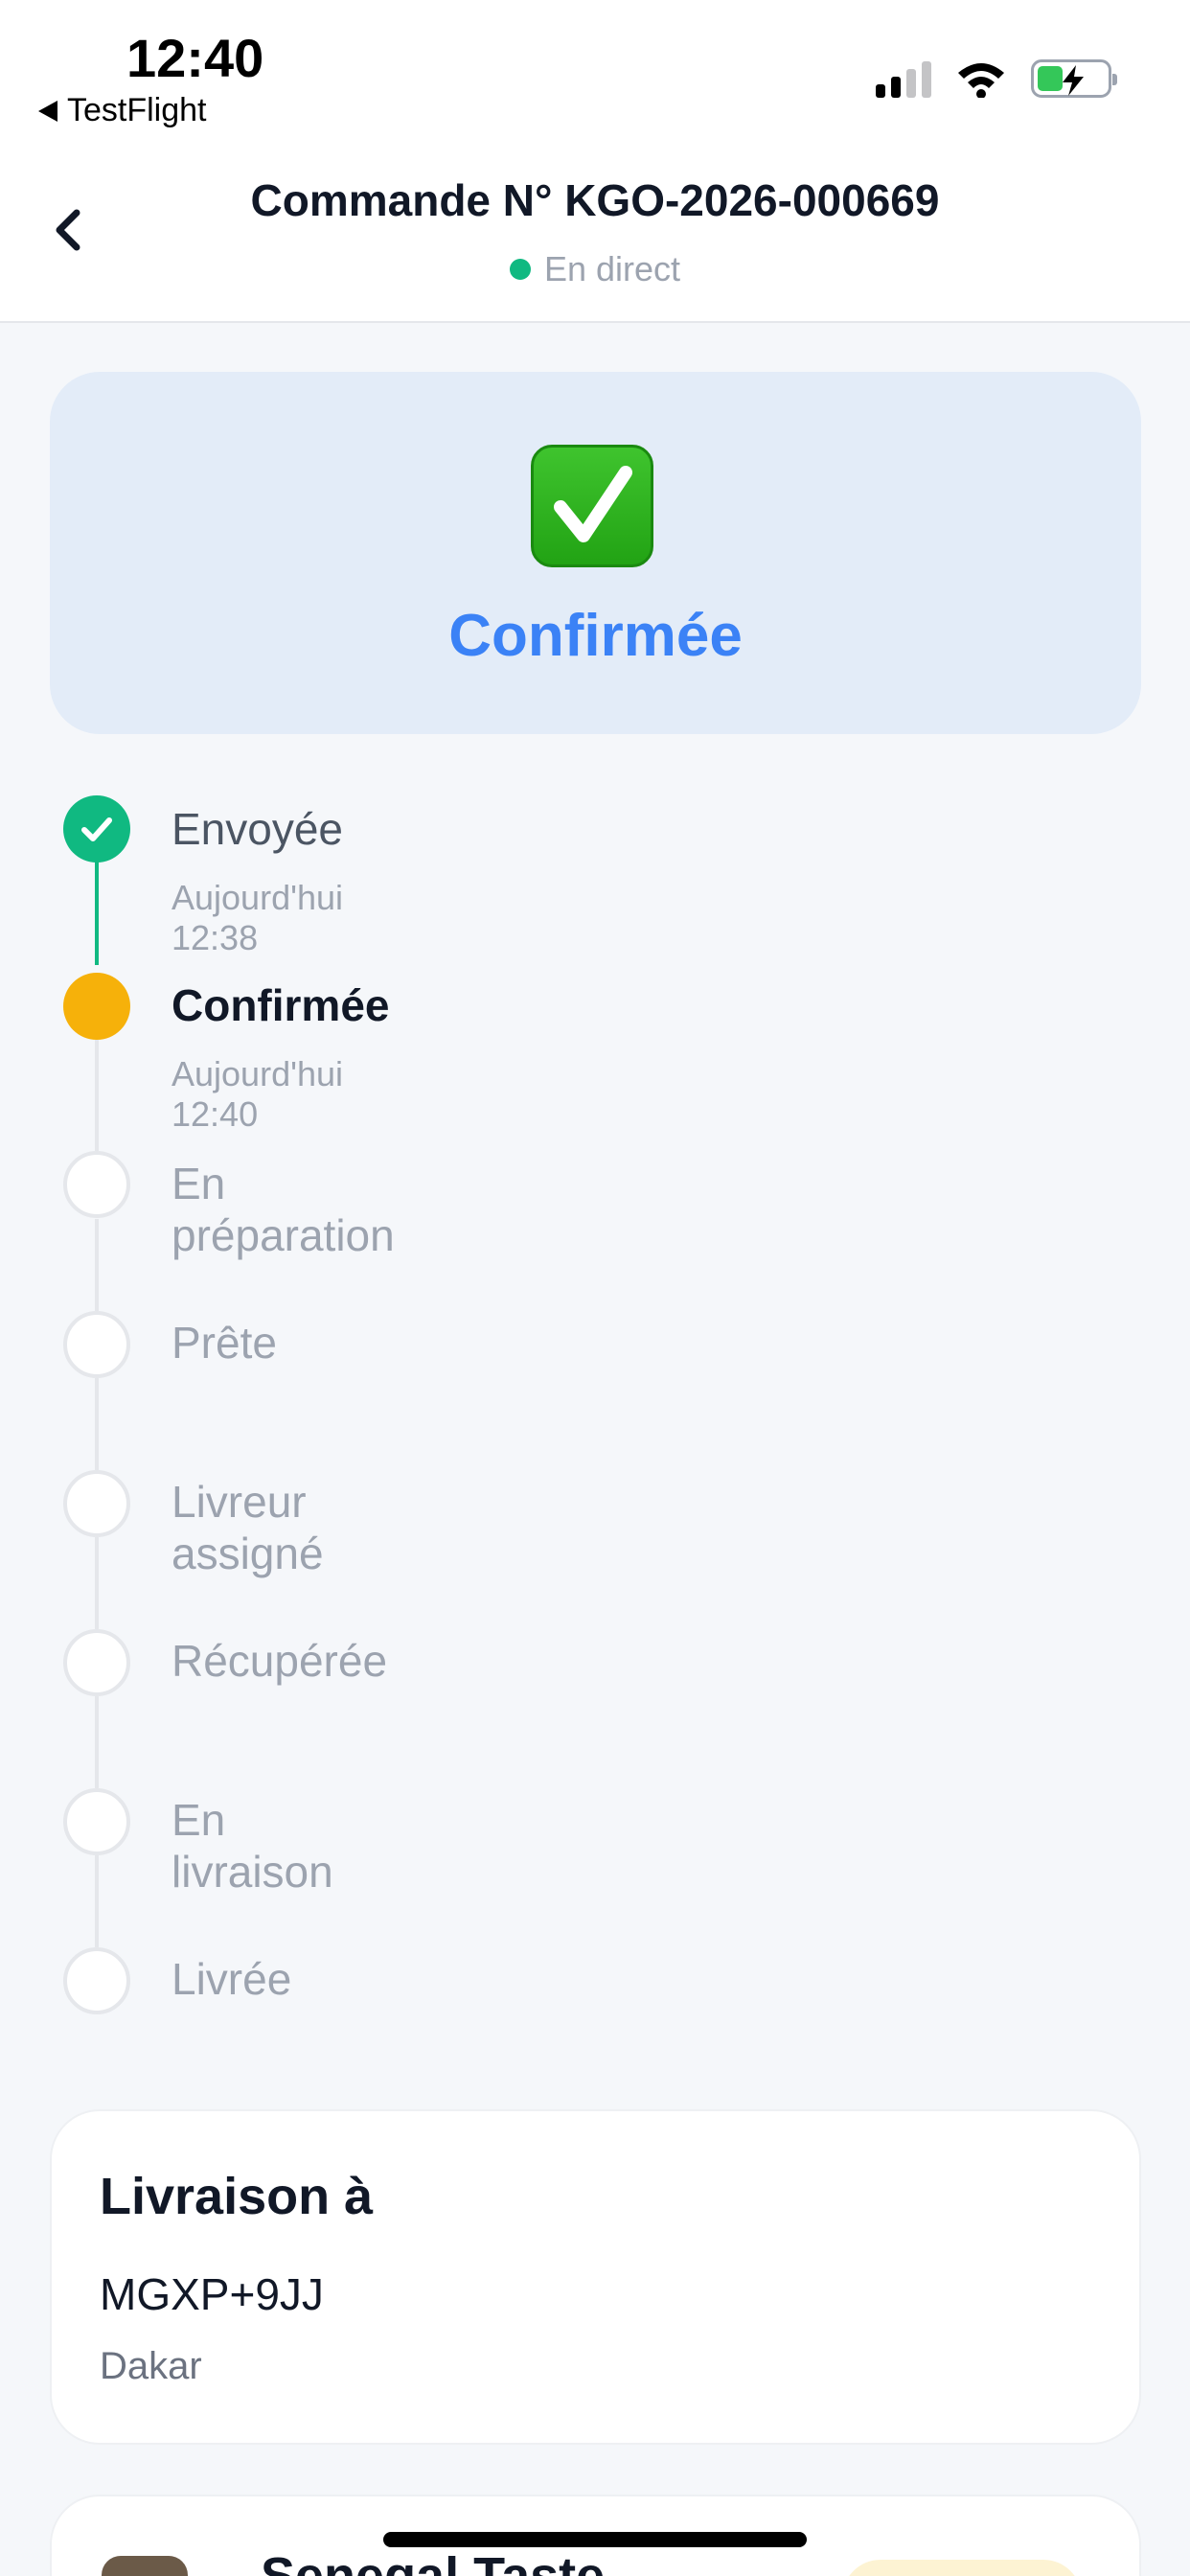  I want to click on step-time-confirmee: Aujourd'hui 12:40, so click(257, 1094).